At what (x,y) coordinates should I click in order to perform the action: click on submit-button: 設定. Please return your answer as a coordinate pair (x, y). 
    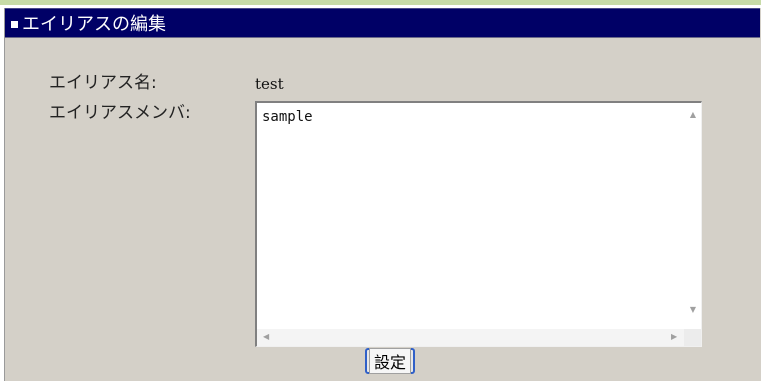
    Looking at the image, I should click on (390, 361).